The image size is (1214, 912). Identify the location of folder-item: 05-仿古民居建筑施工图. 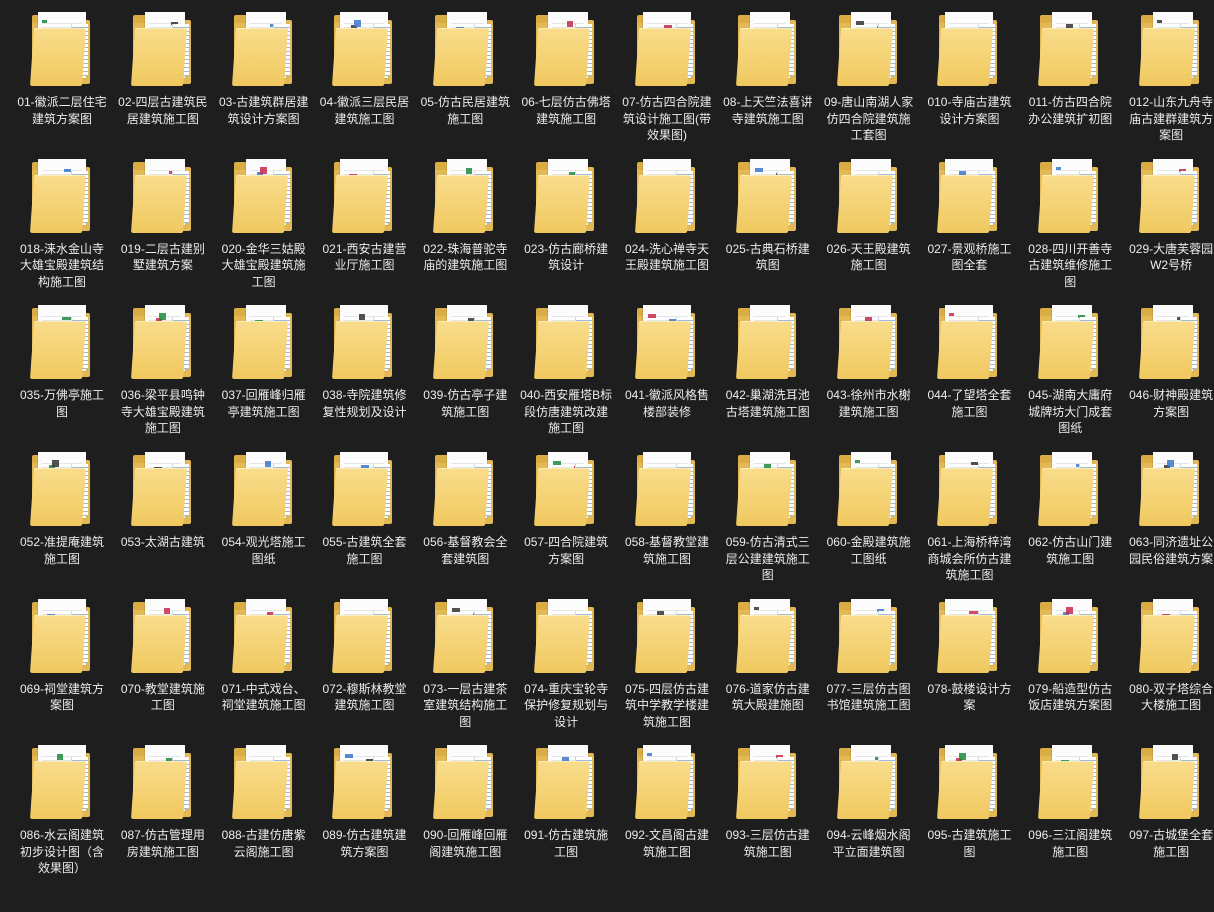
(465, 79).